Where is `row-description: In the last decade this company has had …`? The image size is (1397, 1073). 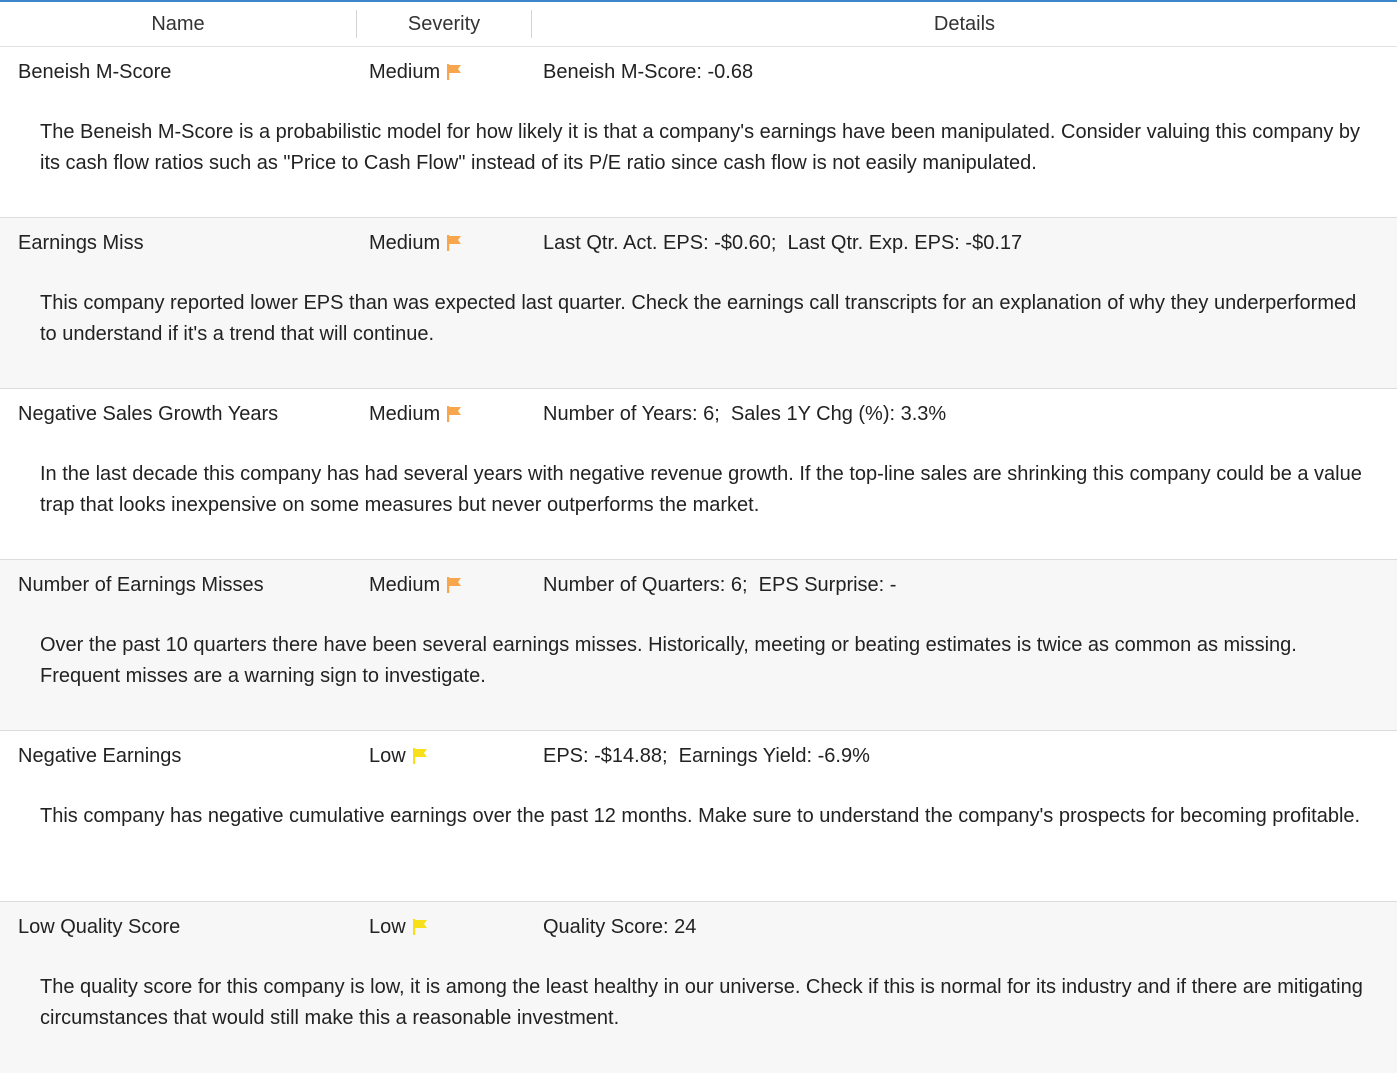 row-description: In the last decade this company has had … is located at coordinates (701, 489).